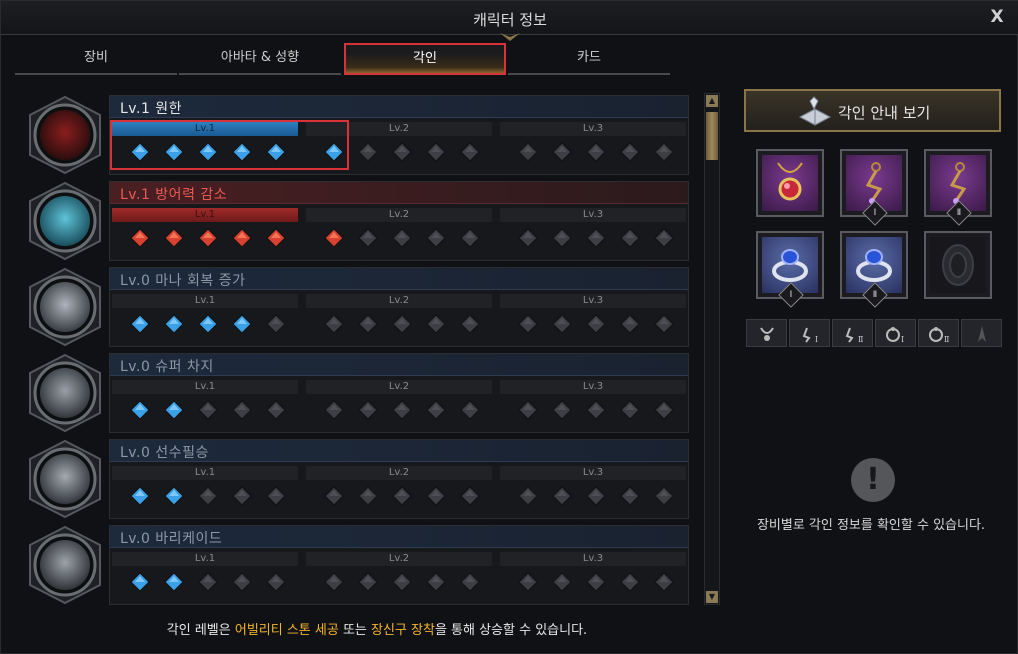 Image resolution: width=1018 pixels, height=654 pixels. Describe the element at coordinates (164, 453) in the screenshot. I see `engraving-name: Lv.0 선수필승` at that location.